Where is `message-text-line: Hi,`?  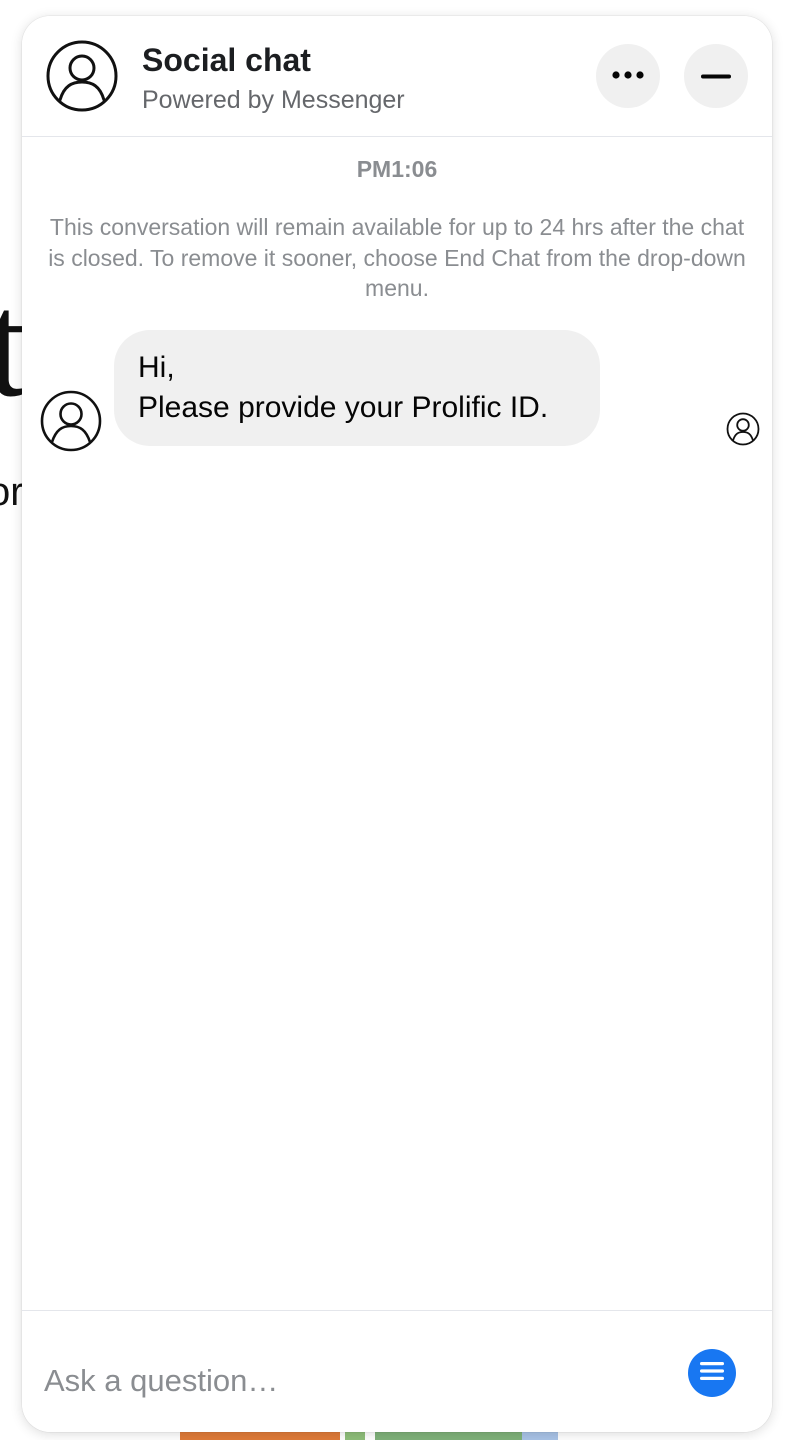 message-text-line: Hi, is located at coordinates (156, 367).